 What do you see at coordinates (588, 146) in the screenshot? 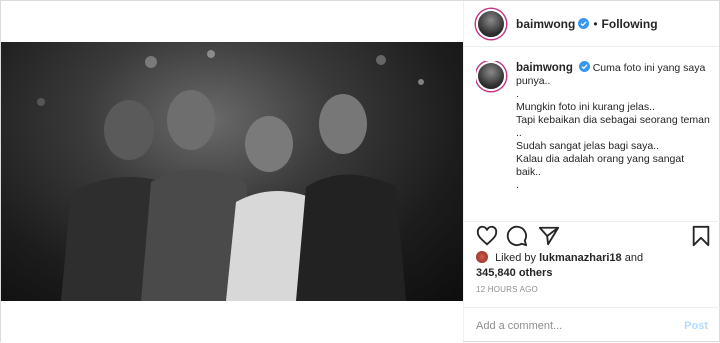
I see `caption-line: Sudah sangat jelas bagi saya..` at bounding box center [588, 146].